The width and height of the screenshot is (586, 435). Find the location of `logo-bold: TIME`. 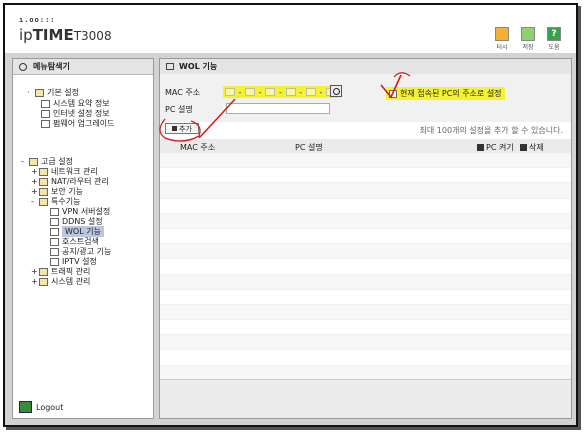

logo-bold: TIME is located at coordinates (53, 35).